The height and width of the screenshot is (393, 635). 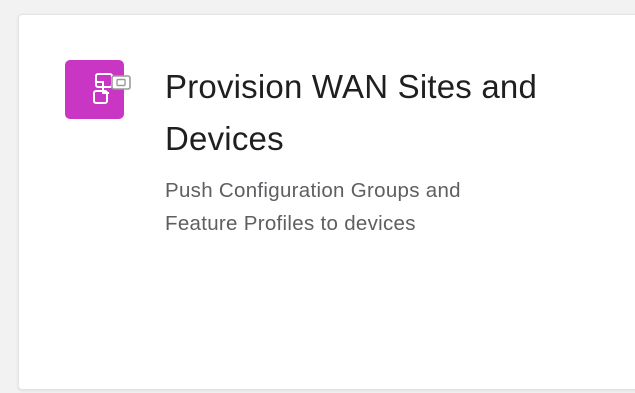 What do you see at coordinates (290, 223) in the screenshot?
I see `card-description-line2: Feature Profiles to devices` at bounding box center [290, 223].